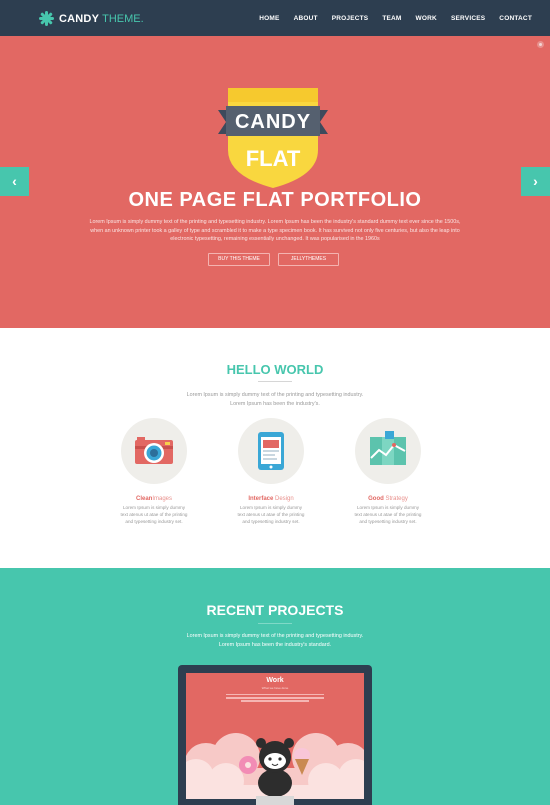  Describe the element at coordinates (123, 18) in the screenshot. I see `logo-suffix: THEME.` at that location.